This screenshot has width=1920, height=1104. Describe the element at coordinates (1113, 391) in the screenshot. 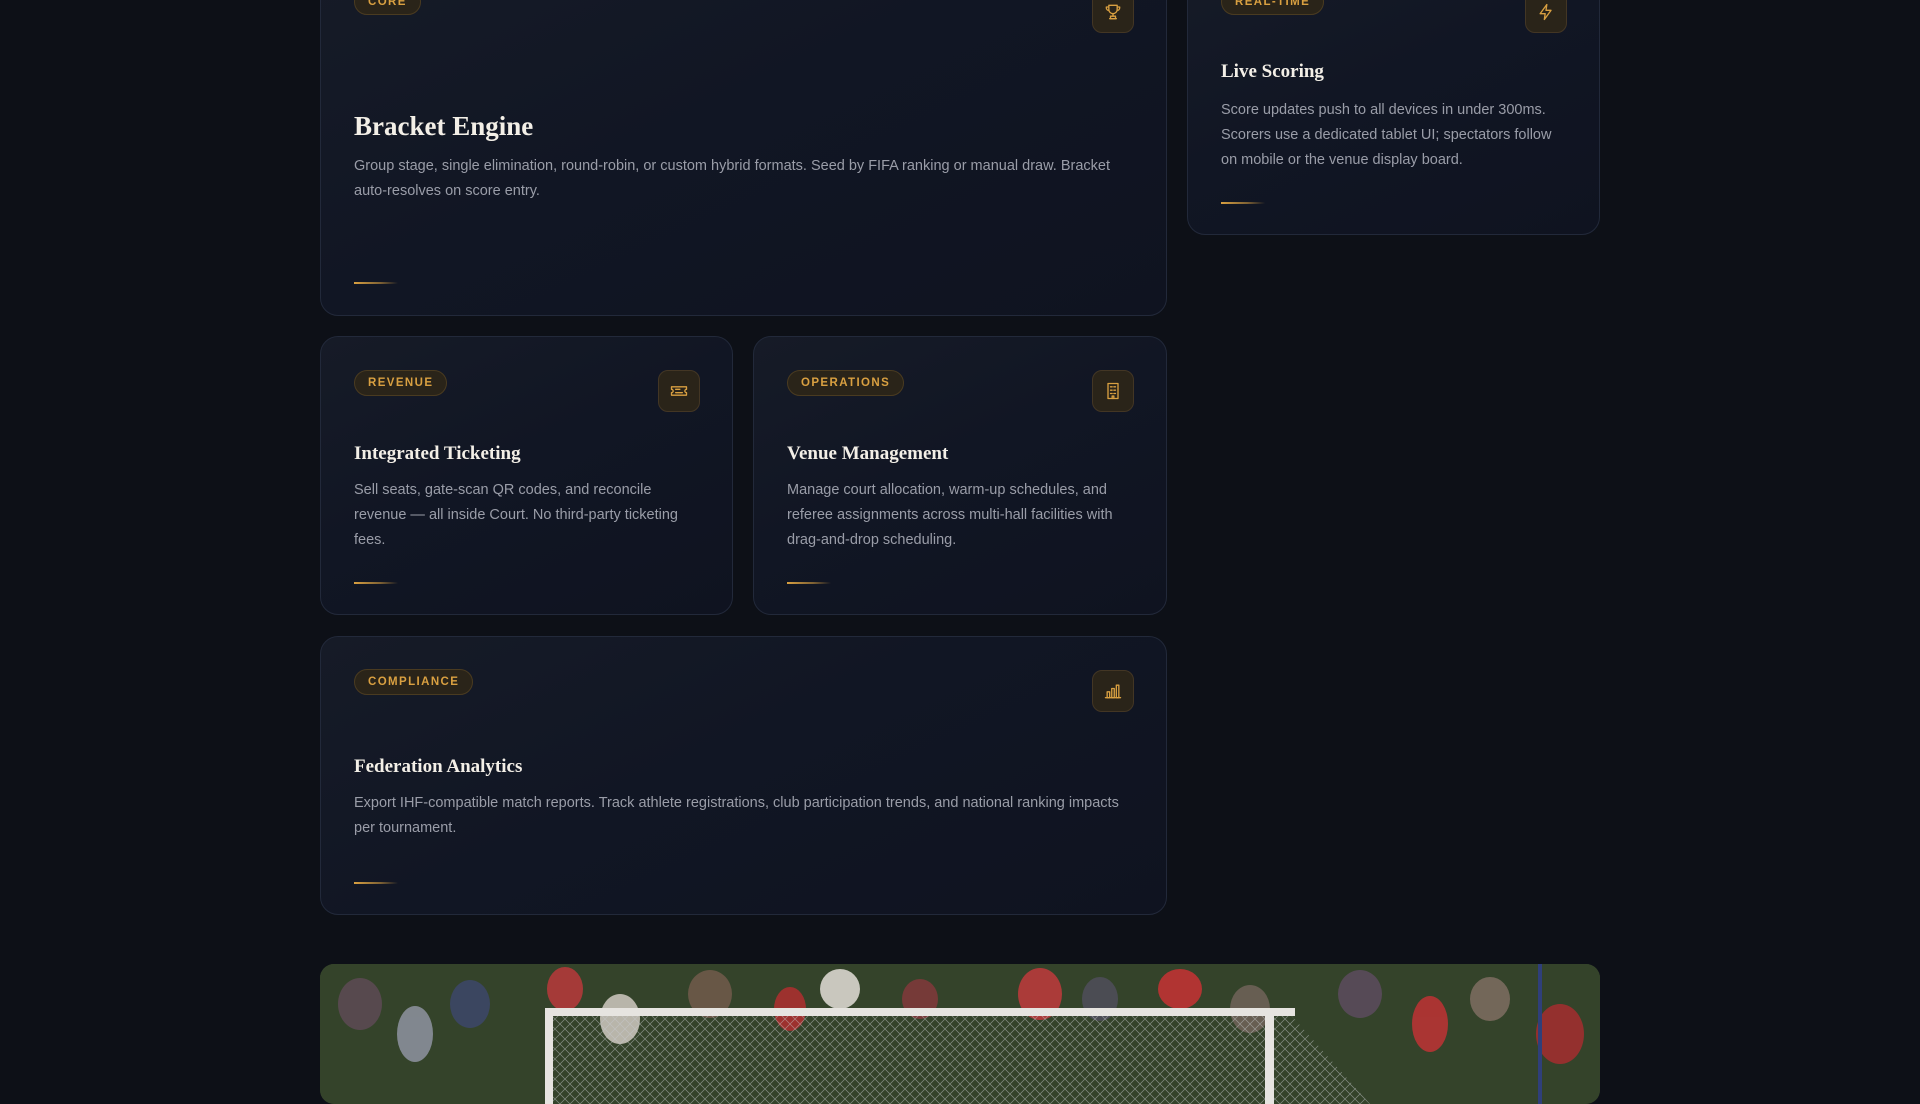

I see `building-icon` at that location.